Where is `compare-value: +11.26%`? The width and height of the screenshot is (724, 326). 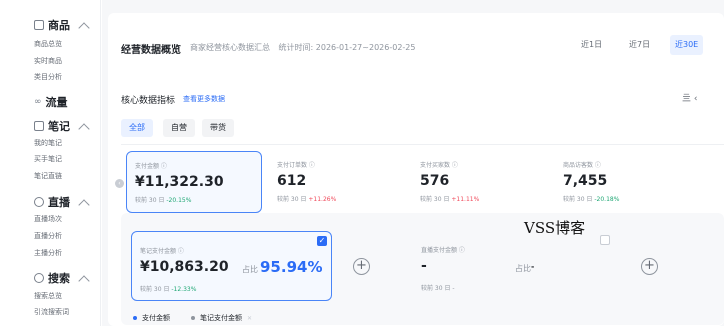
compare-value: +11.26% is located at coordinates (322, 199).